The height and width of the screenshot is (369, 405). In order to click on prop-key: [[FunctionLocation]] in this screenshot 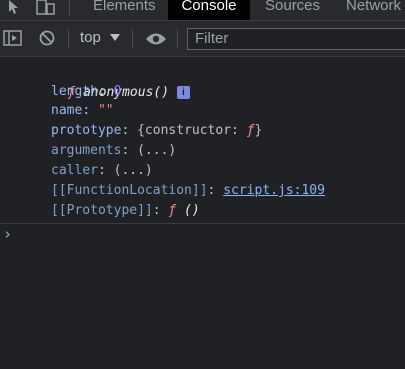, I will do `click(129, 190)`.